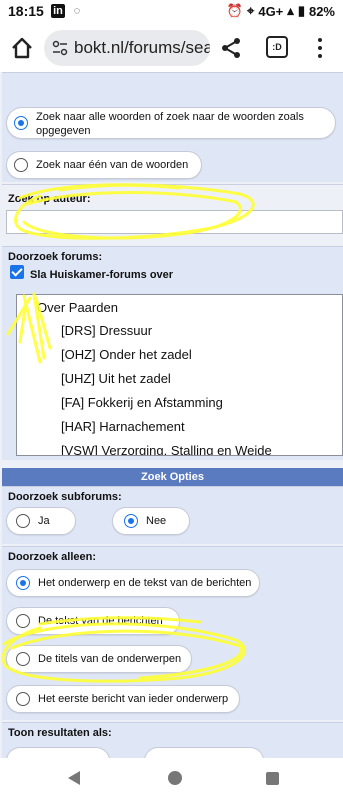 The width and height of the screenshot is (343, 800). I want to click on forums-label: Doorzoek forums:, so click(55, 257).